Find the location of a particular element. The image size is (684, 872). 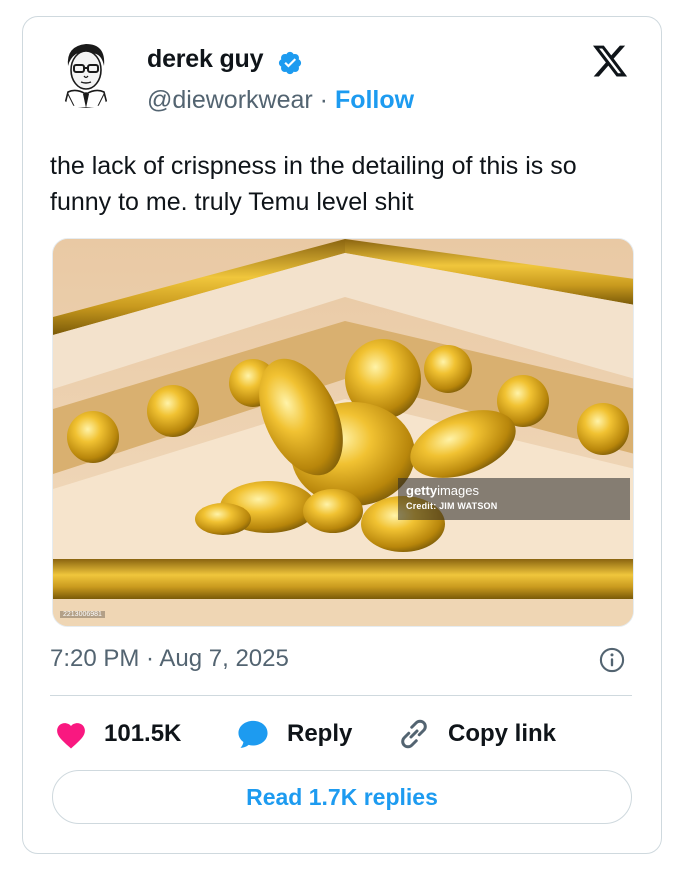

reply-label: Reply is located at coordinates (320, 733).